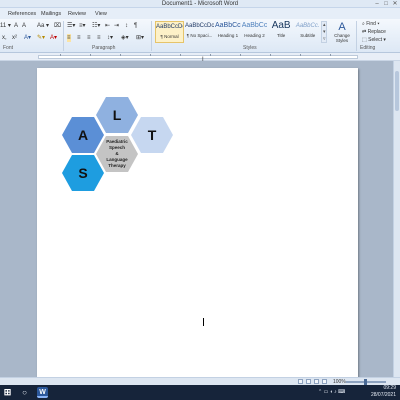 This screenshot has width=400, height=400. What do you see at coordinates (308, 32) in the screenshot?
I see `style-subtitle: AaBbCc. Subtitle` at bounding box center [308, 32].